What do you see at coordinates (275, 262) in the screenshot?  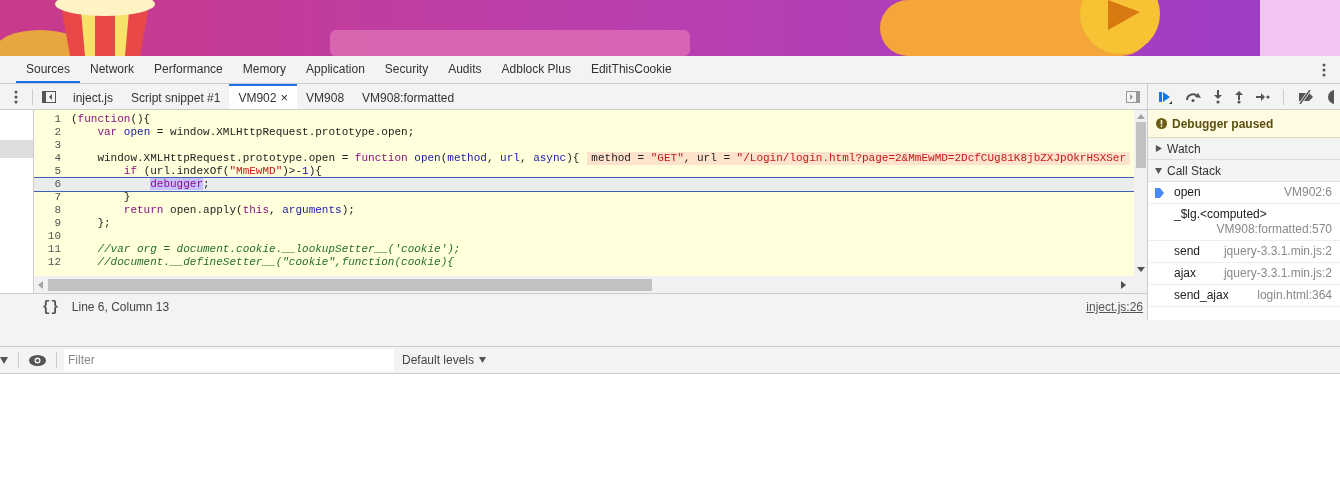 I see `code-line: //document.__defineSetter__("cookie",function(cookie){` at bounding box center [275, 262].